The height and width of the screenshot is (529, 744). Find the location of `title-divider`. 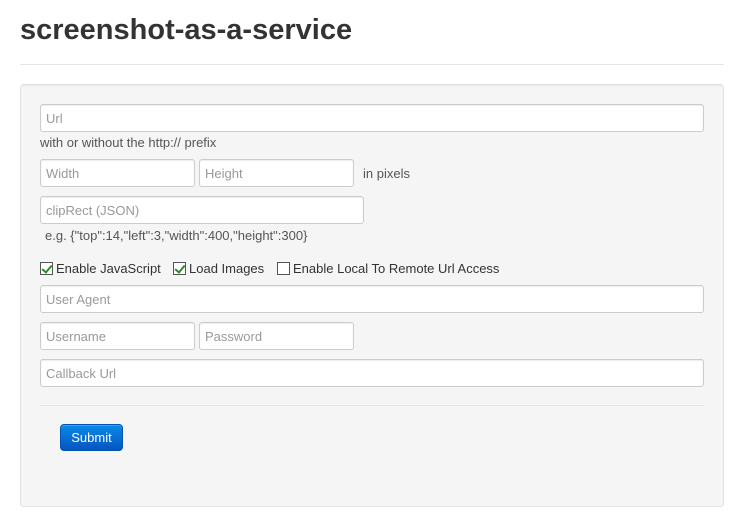

title-divider is located at coordinates (372, 64).